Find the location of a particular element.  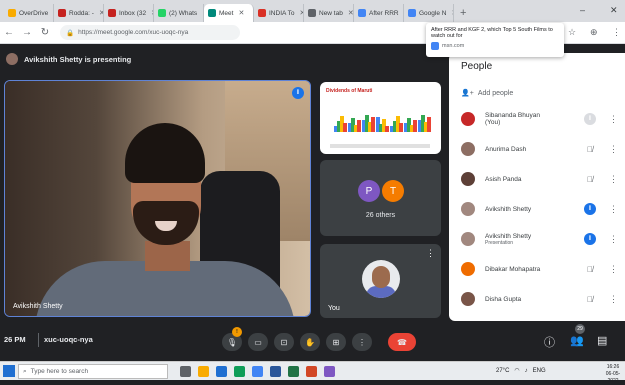

participant-name: Dibakar Mohapatra is located at coordinates (520, 269).